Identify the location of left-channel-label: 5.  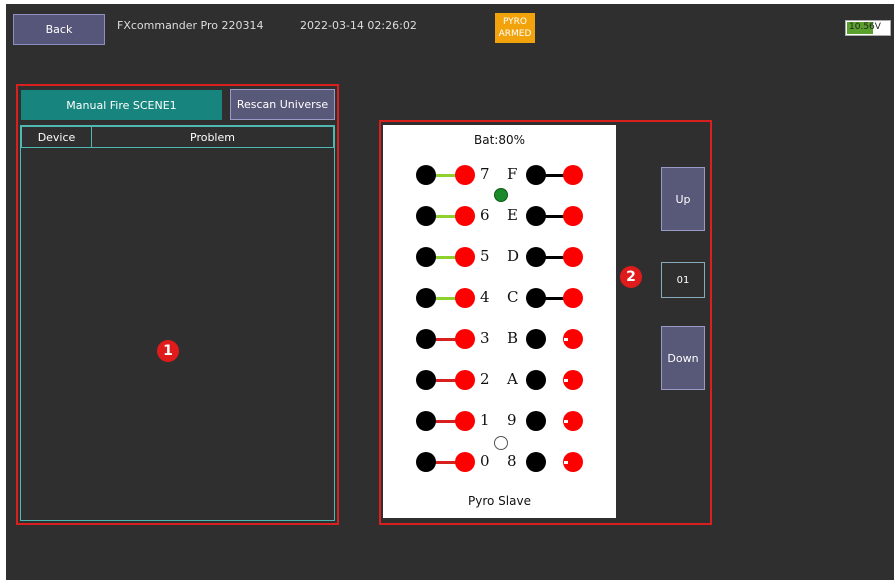
(485, 256).